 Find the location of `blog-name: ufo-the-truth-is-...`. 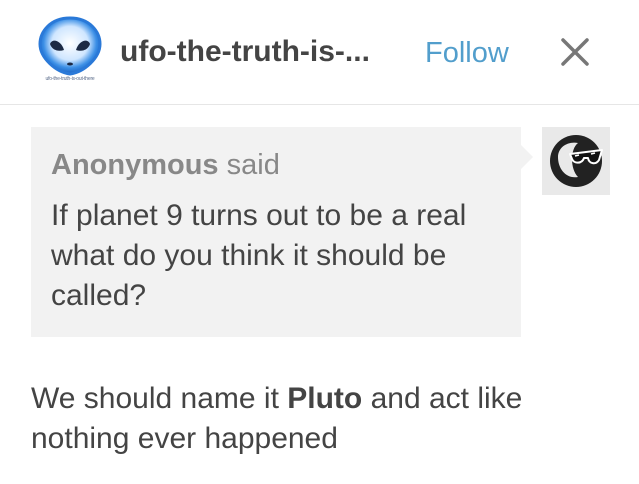

blog-name: ufo-the-truth-is-... is located at coordinates (245, 52).